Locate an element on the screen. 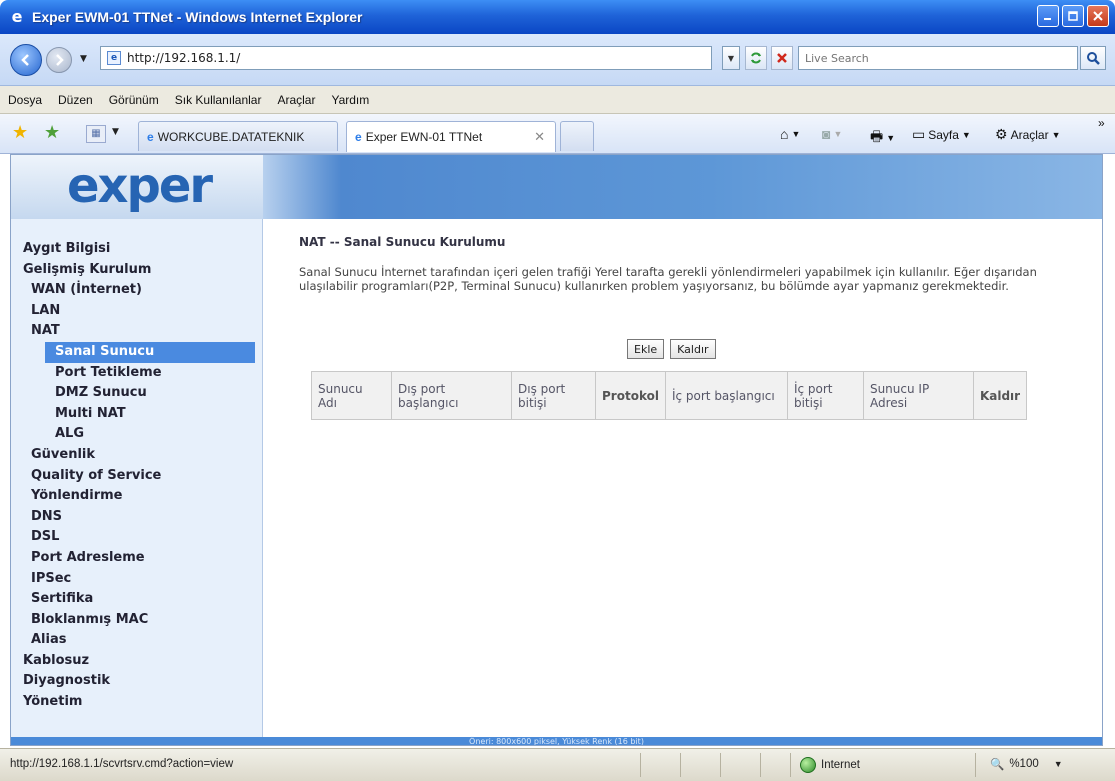  refresh-button is located at coordinates (756, 58).